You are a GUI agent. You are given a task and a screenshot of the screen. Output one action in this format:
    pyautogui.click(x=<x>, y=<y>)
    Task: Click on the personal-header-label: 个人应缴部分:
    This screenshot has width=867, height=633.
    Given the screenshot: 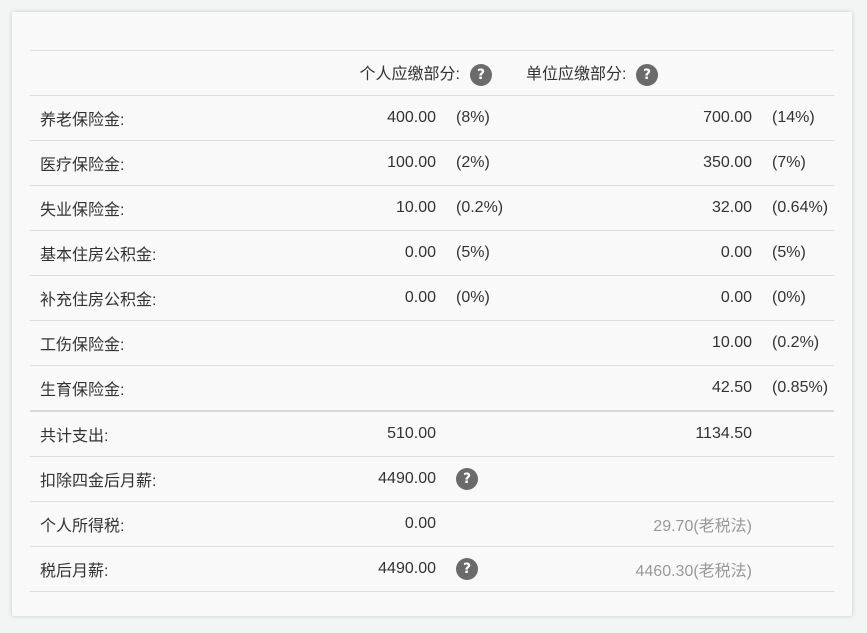 What is the action you would take?
    pyautogui.click(x=409, y=75)
    